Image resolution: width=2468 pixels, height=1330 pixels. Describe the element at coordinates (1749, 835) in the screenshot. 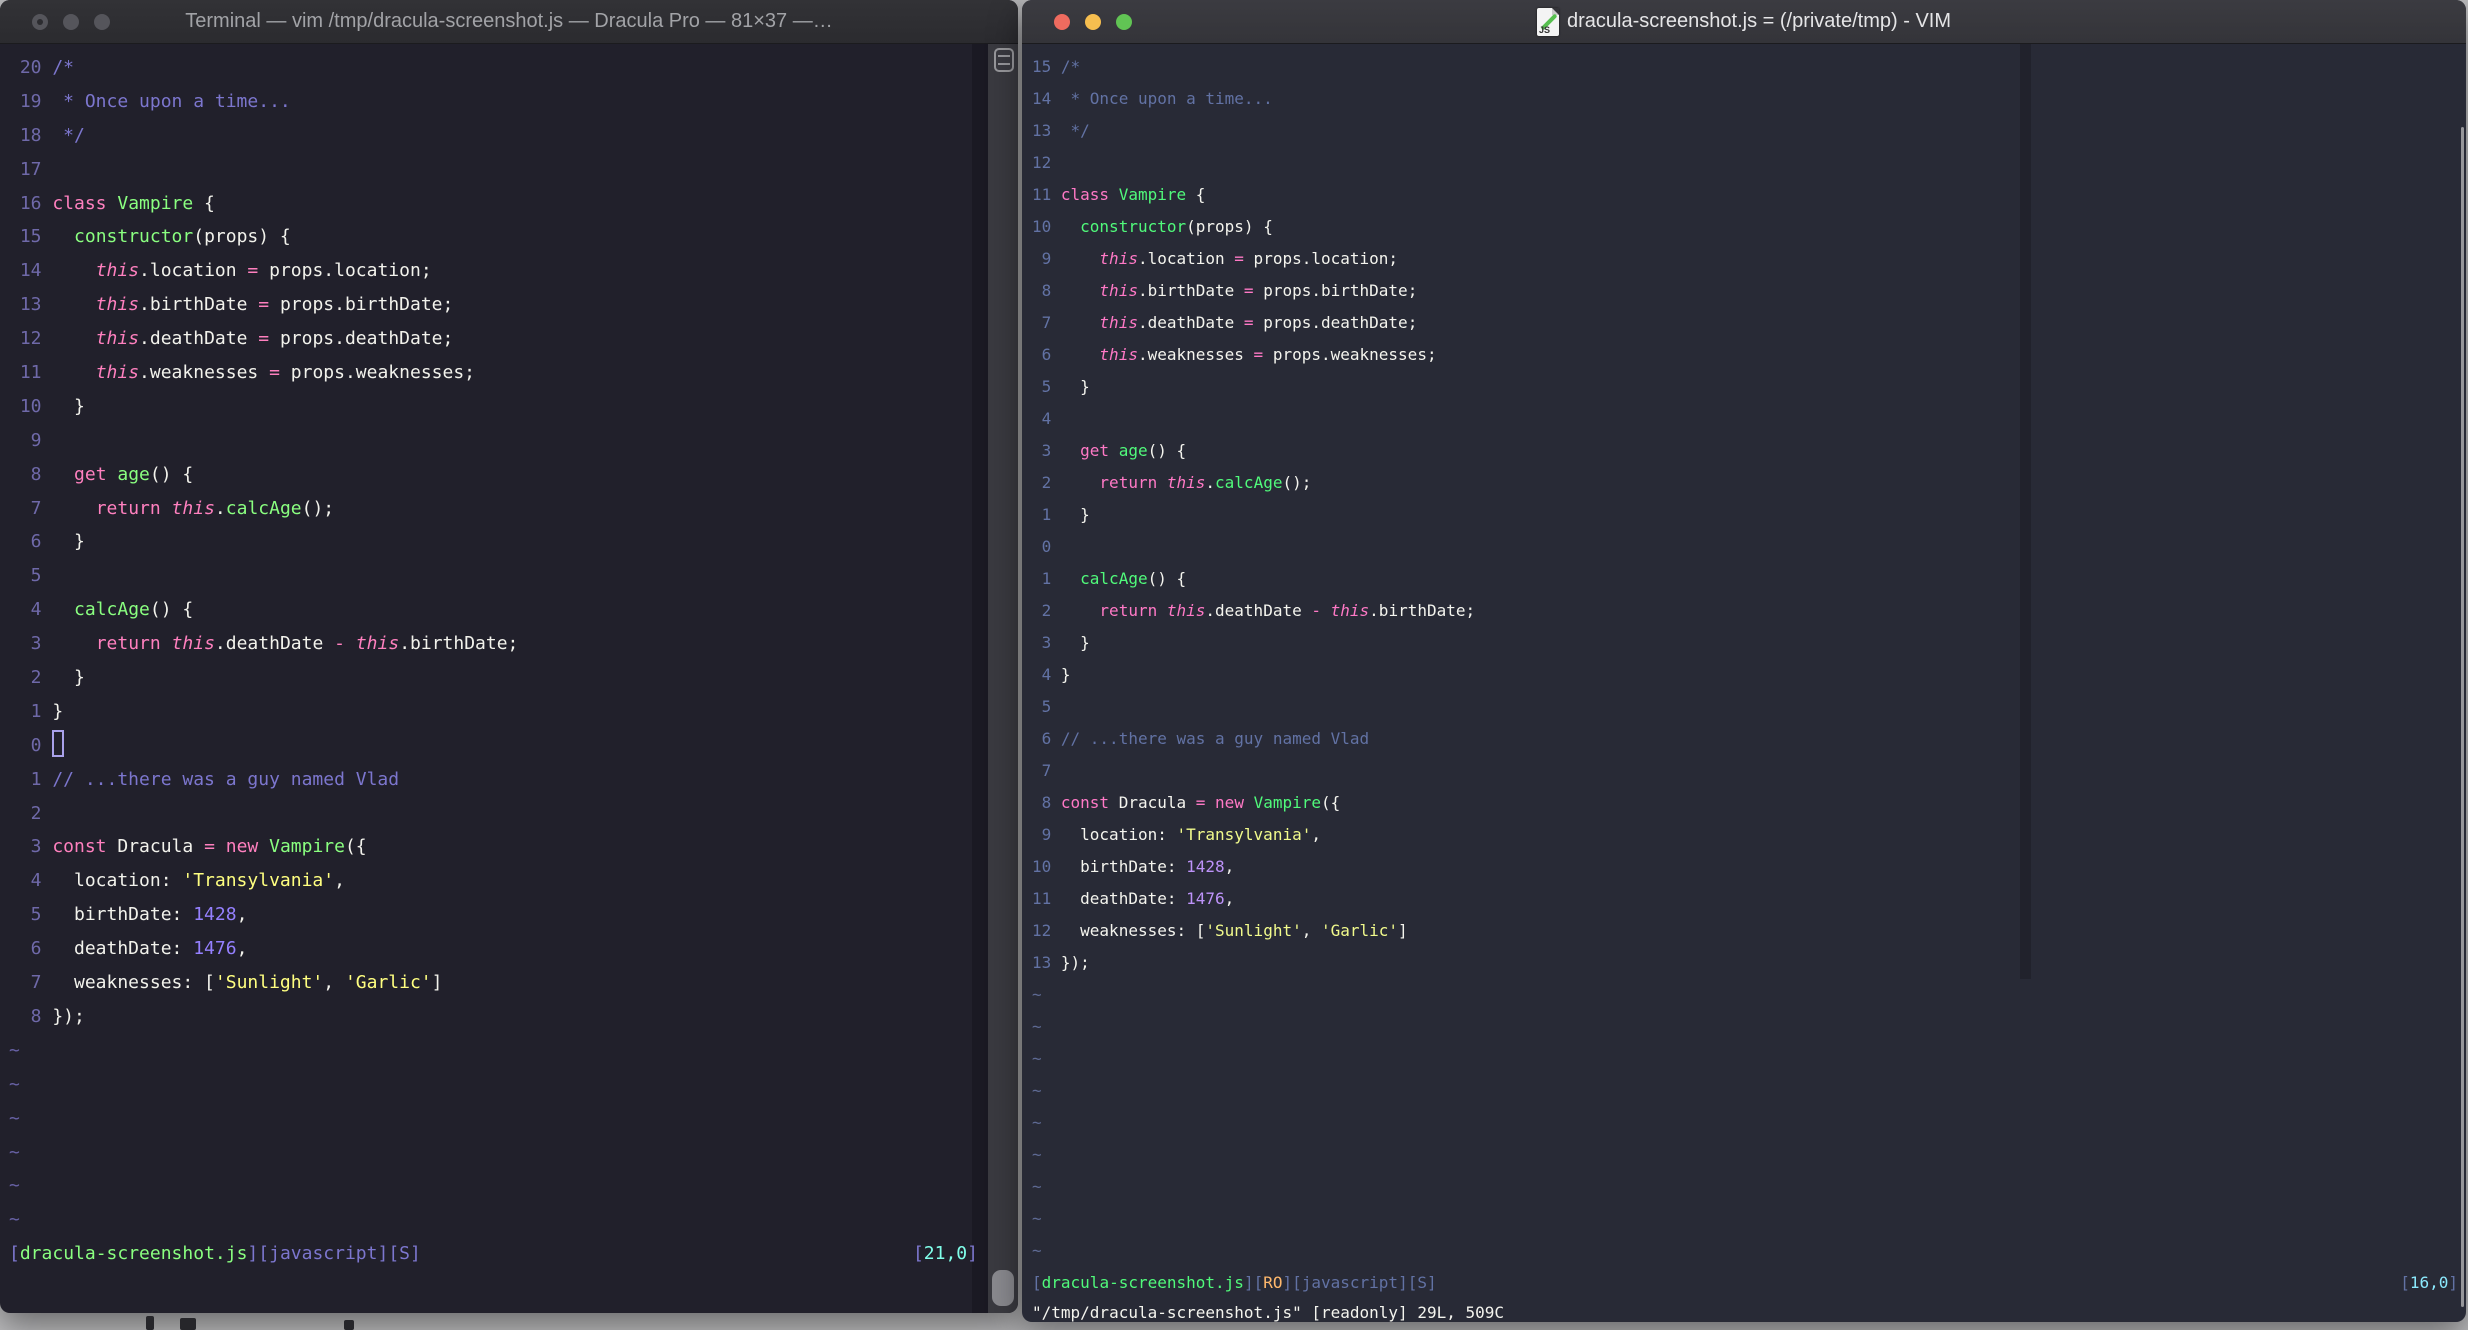

I see `code-line: 9 location: 'Transylvania',` at that location.